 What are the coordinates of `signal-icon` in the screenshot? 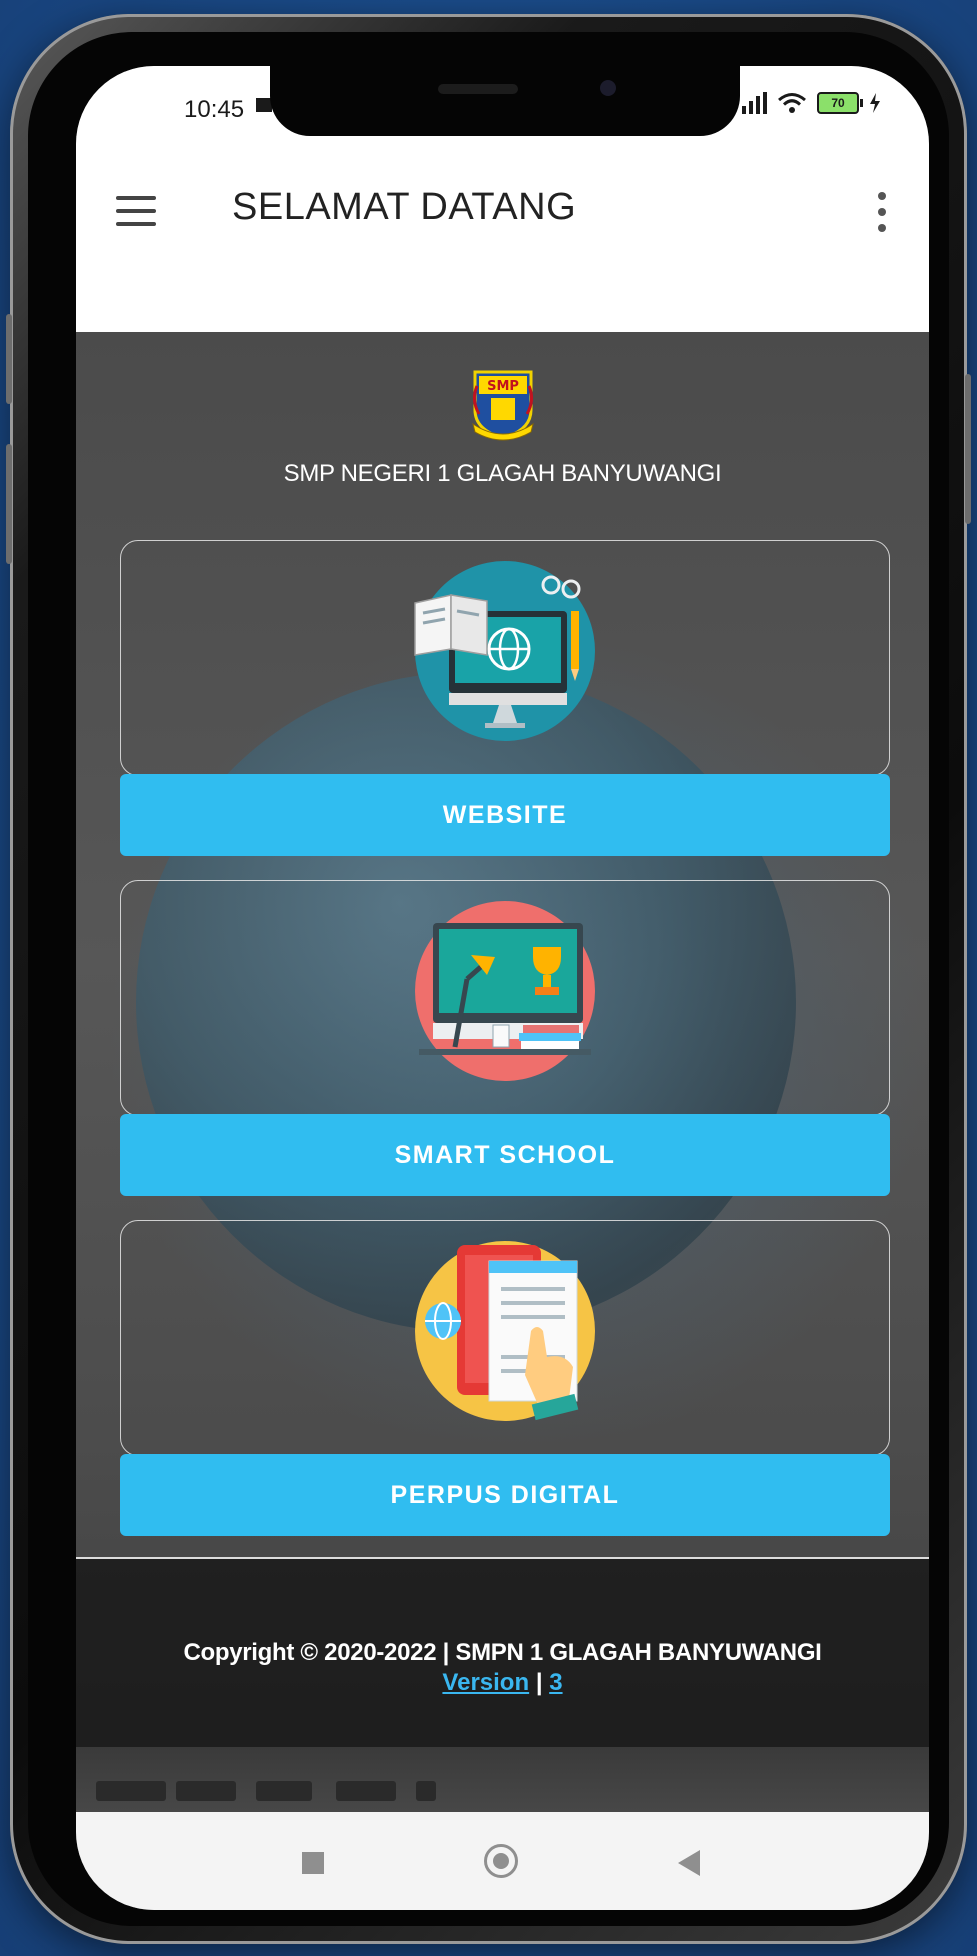 It's located at (754, 103).